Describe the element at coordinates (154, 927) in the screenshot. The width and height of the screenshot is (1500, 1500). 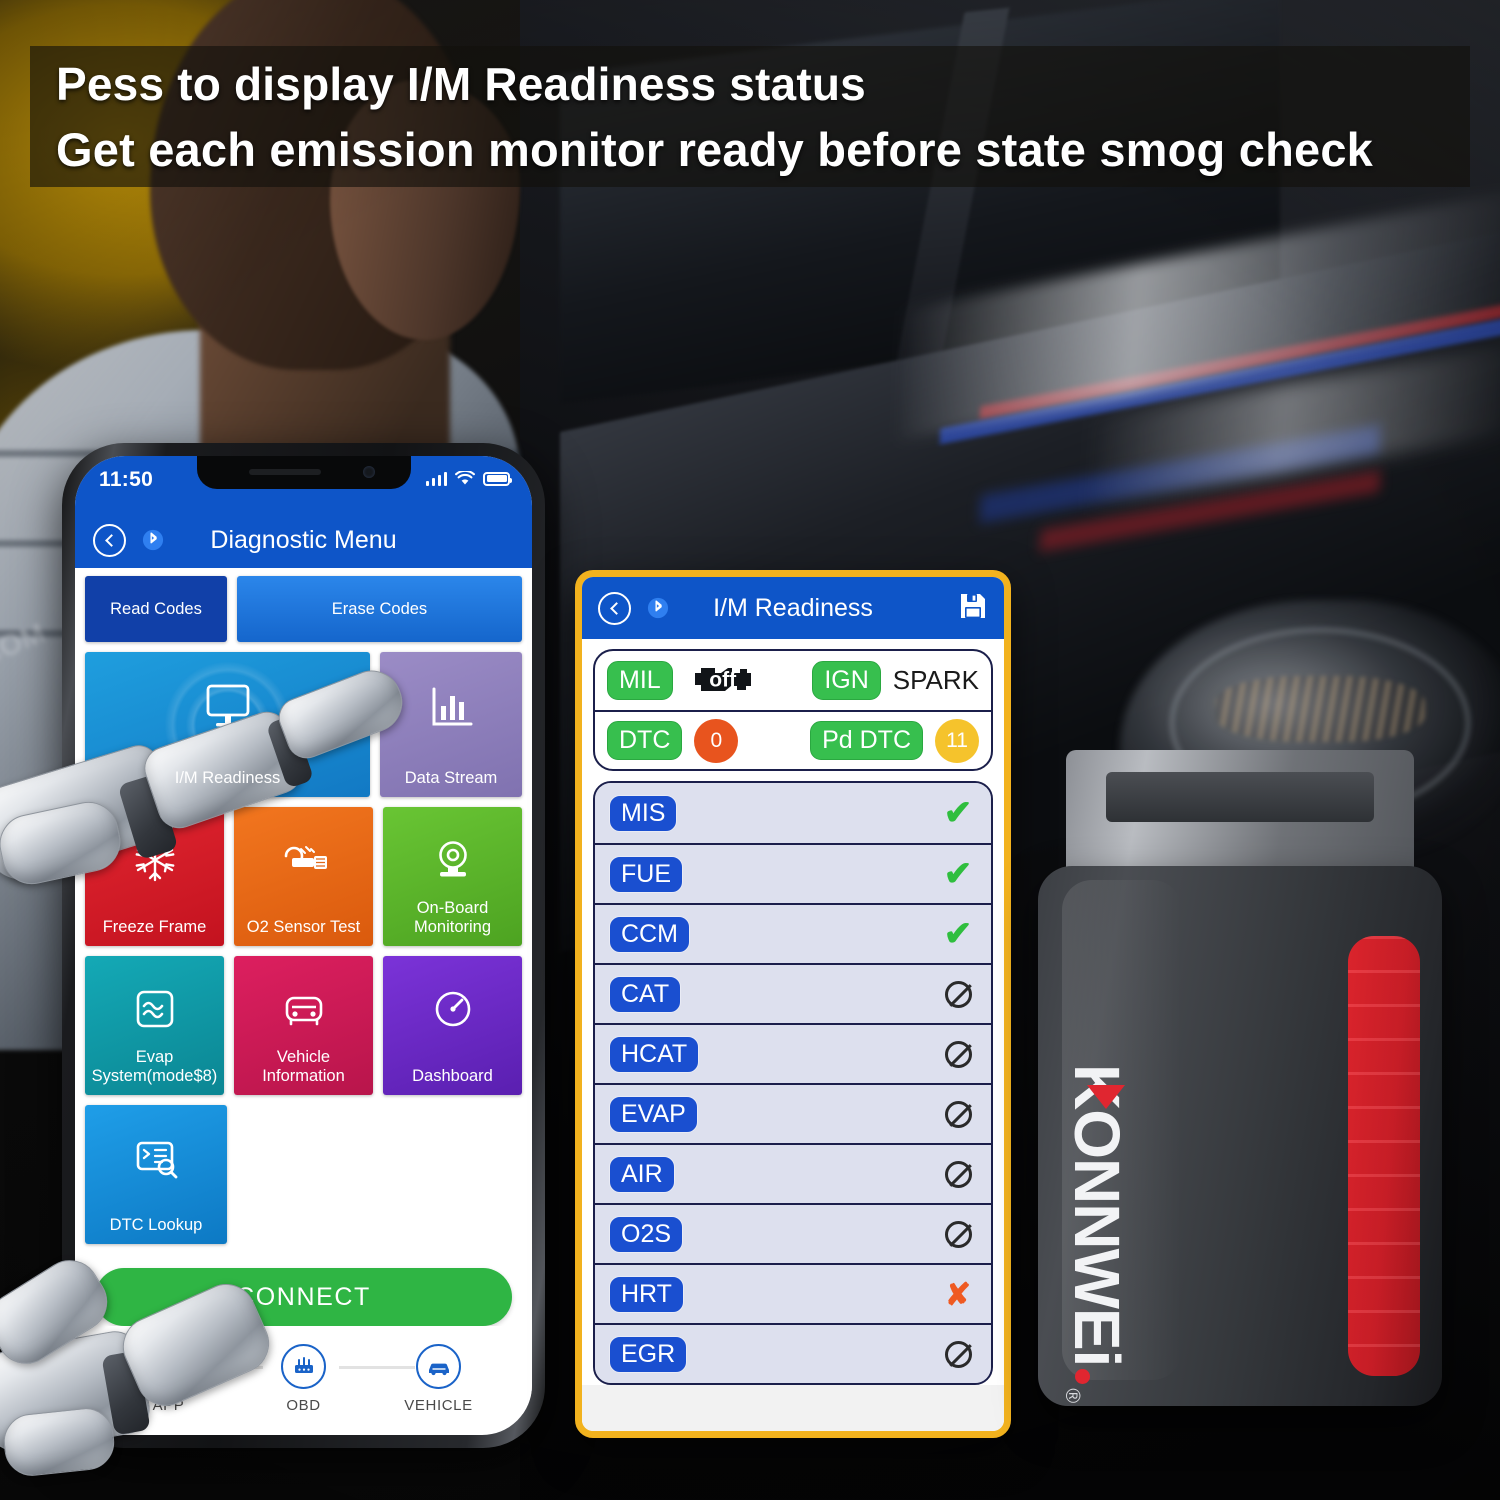
I see `tile-label: Freeze Frame` at that location.